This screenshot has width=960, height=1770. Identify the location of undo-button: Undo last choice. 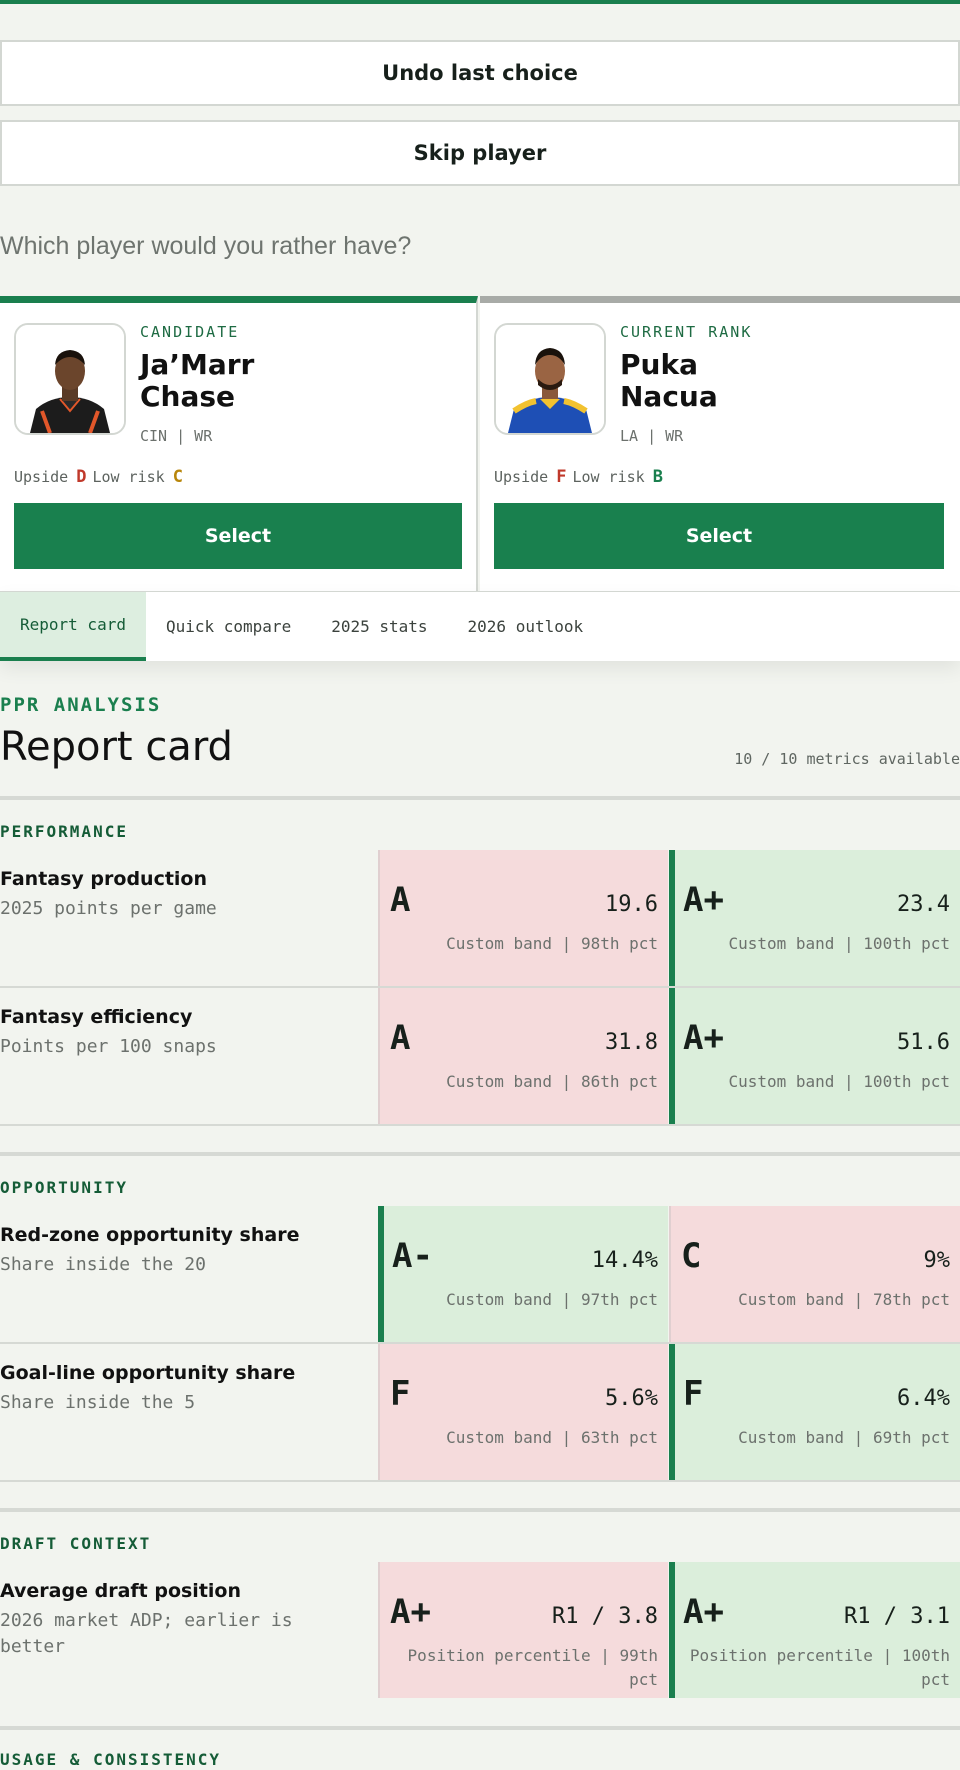
(480, 73).